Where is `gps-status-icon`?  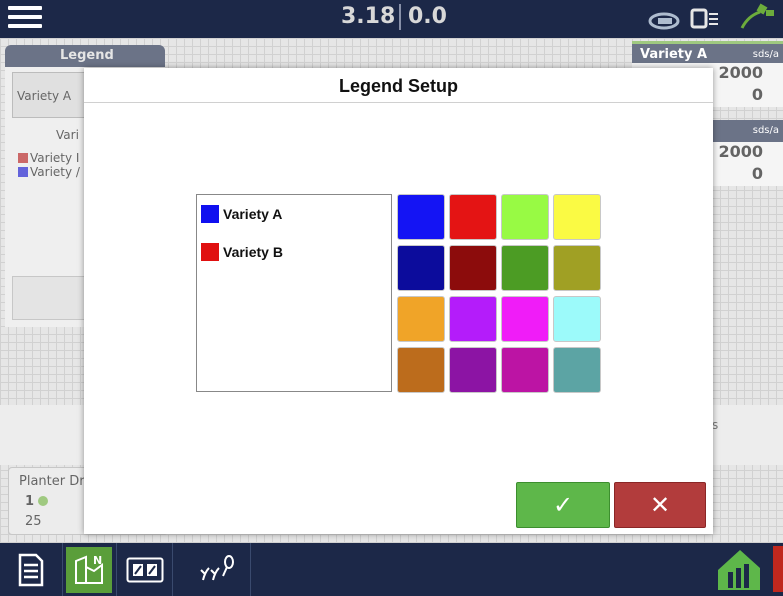 gps-status-icon is located at coordinates (668, 19).